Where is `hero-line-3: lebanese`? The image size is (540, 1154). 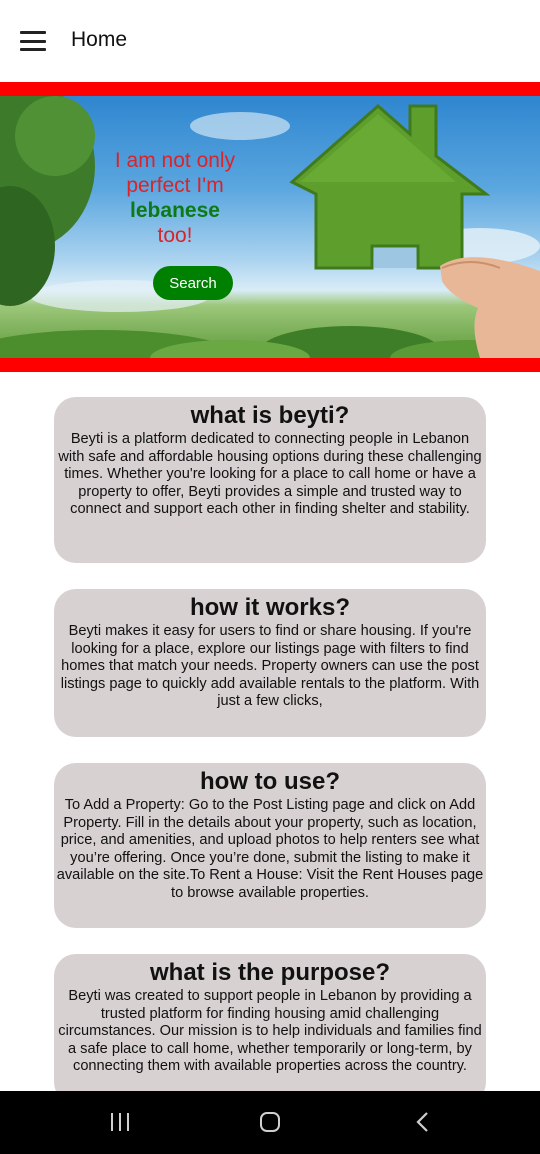
hero-line-3: lebanese is located at coordinates (175, 210).